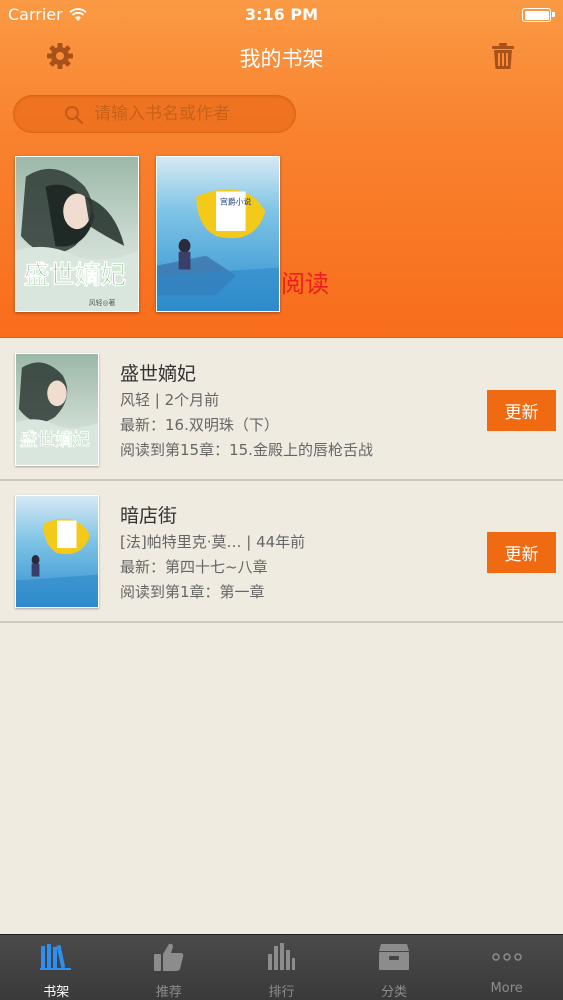 The image size is (563, 1000). I want to click on book-latest-chapter: 最新：16.双明珠（下）, so click(199, 425).